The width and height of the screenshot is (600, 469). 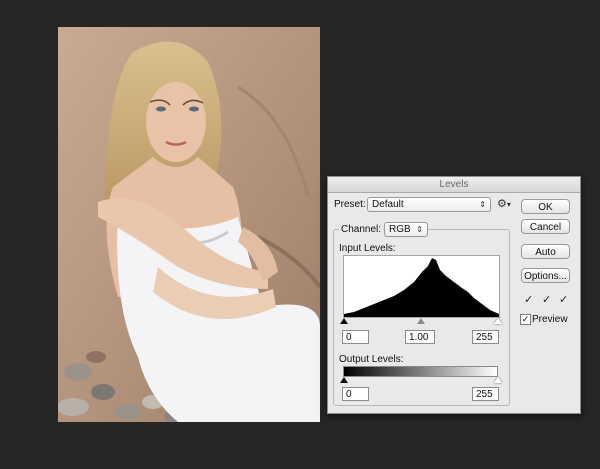 I want to click on input-gamma-slider, so click(x=421, y=321).